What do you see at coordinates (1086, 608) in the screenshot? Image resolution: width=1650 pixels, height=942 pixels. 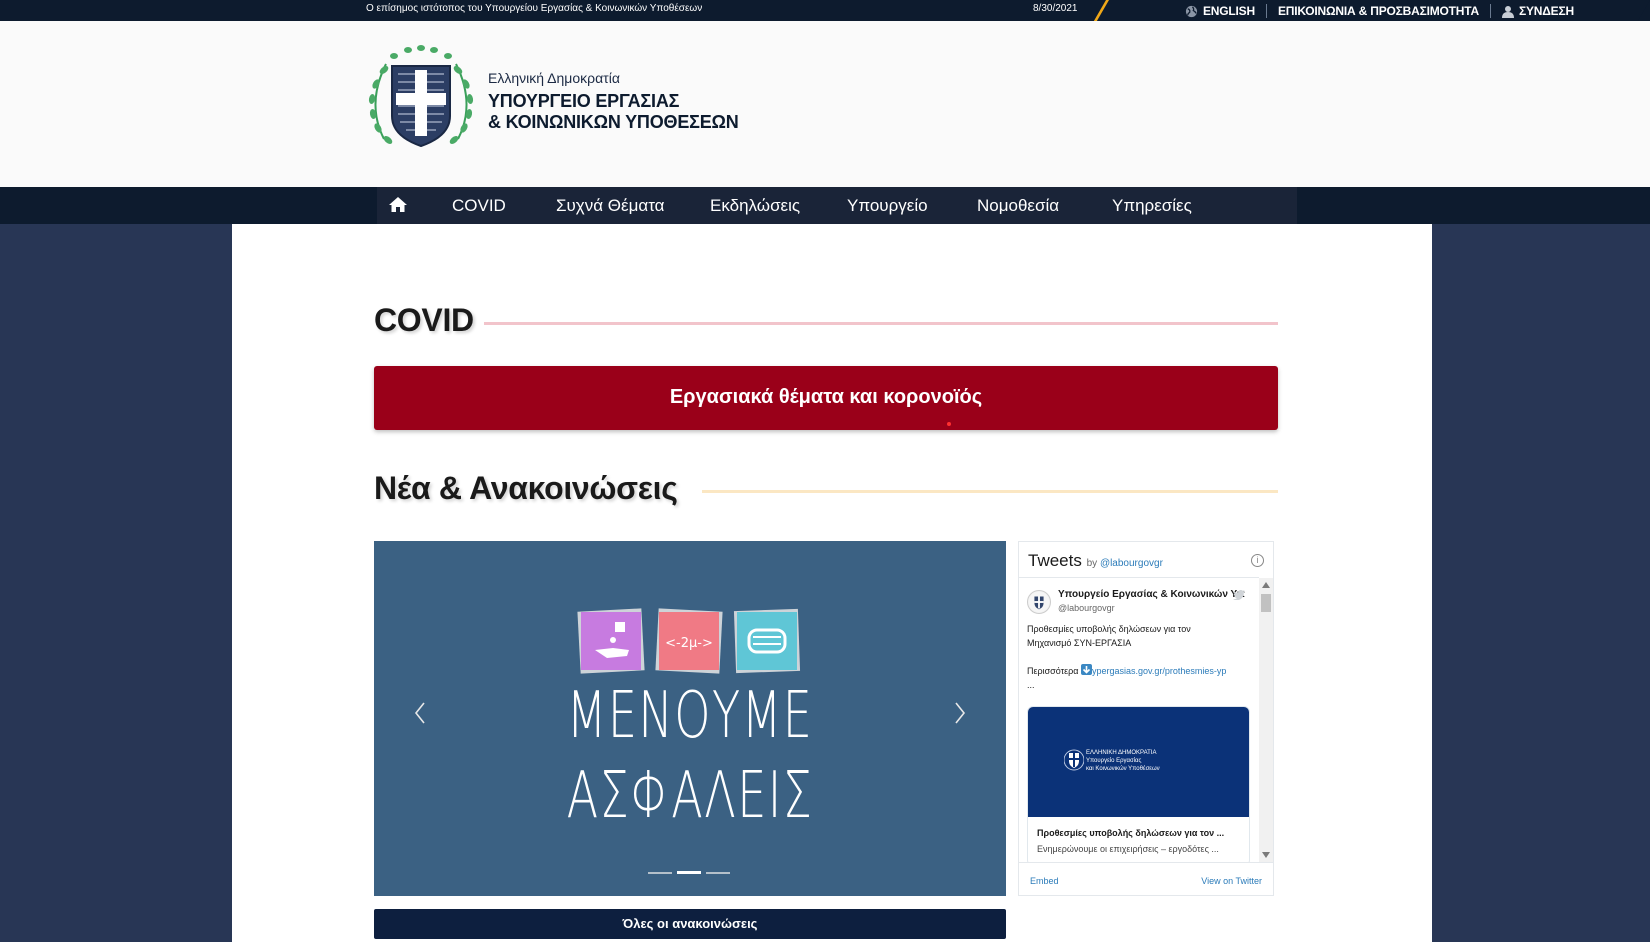 I see `tweet-user-handle: @labourgovgr` at bounding box center [1086, 608].